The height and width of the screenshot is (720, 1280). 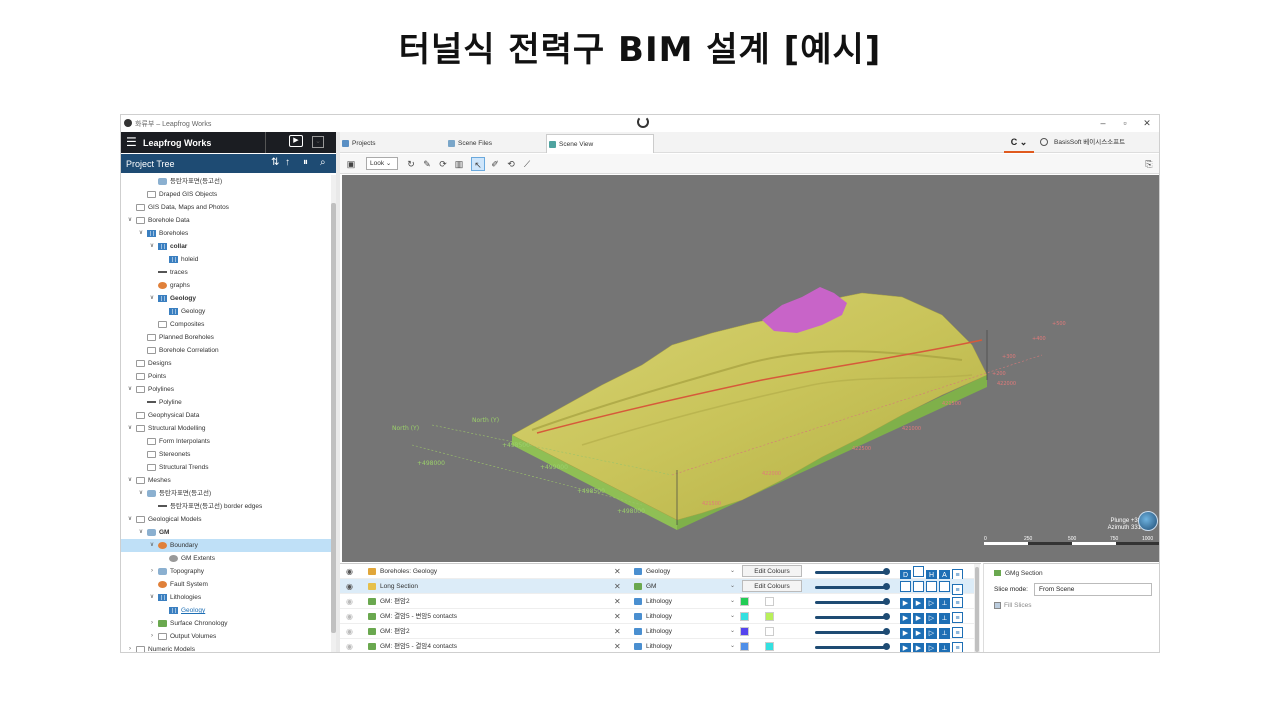 I want to click on tree-item: ∨ 등탄자표면(등고선), so click(x=226, y=493).